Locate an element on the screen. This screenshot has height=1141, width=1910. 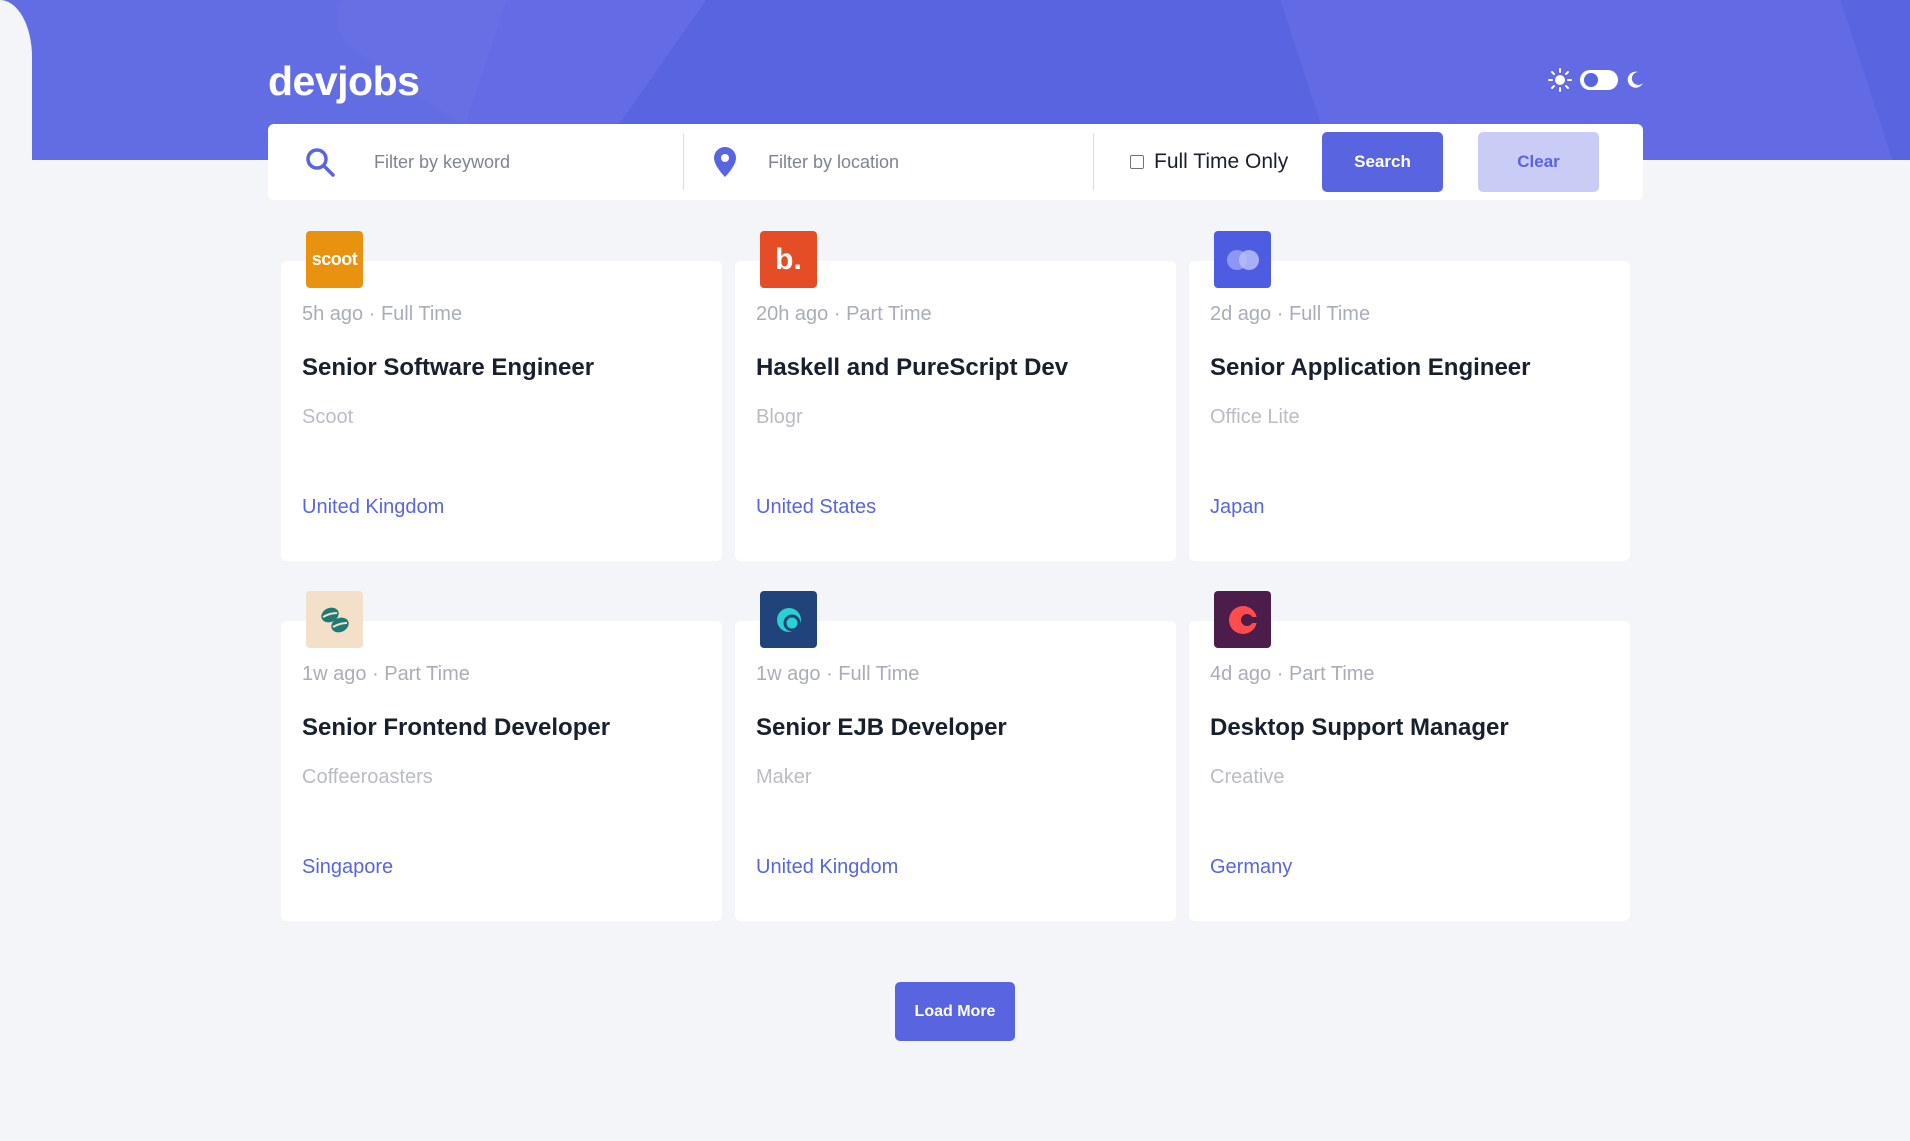
search-button: Search is located at coordinates (1382, 162).